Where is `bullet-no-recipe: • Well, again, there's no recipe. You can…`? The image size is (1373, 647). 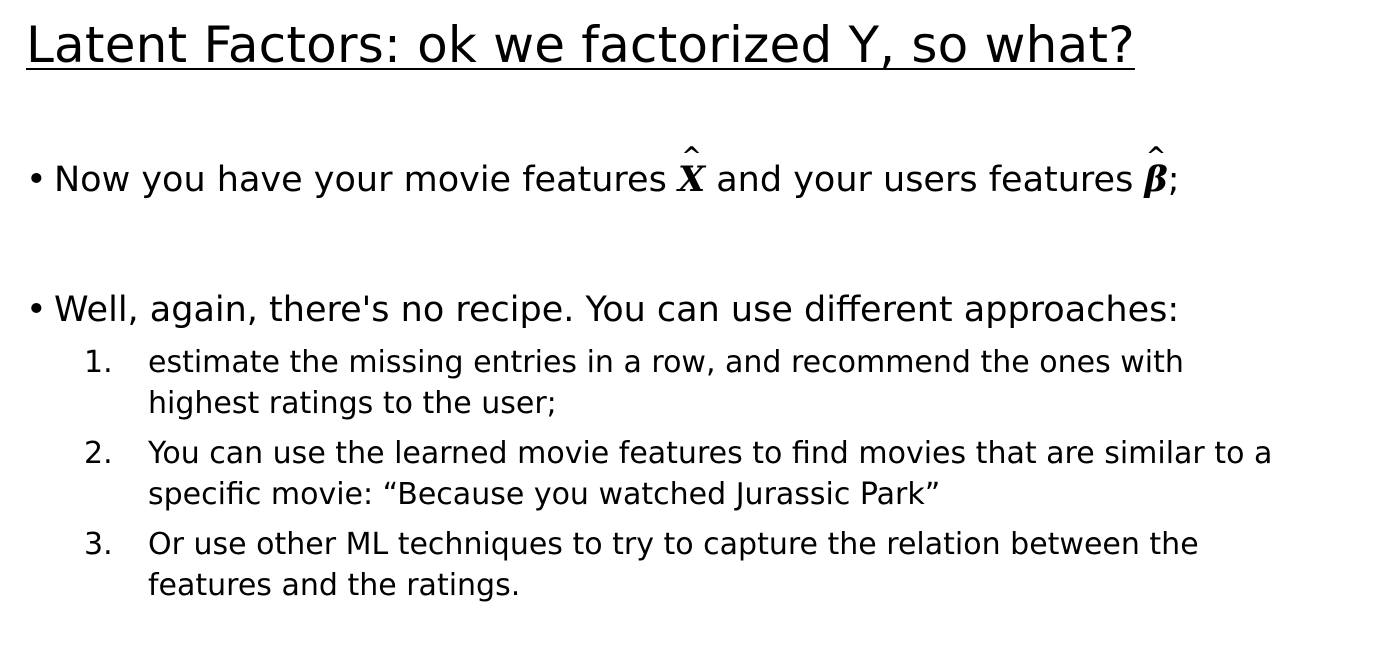
bullet-no-recipe: • Well, again, there's no recipe. You can… is located at coordinates (602, 310).